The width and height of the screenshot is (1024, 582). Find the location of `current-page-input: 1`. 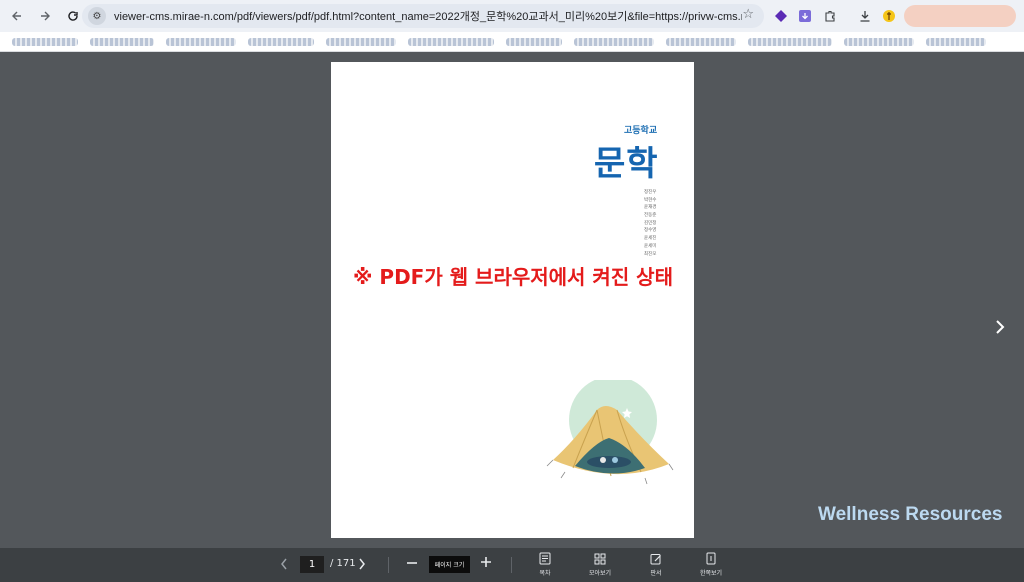

current-page-input: 1 is located at coordinates (312, 564).